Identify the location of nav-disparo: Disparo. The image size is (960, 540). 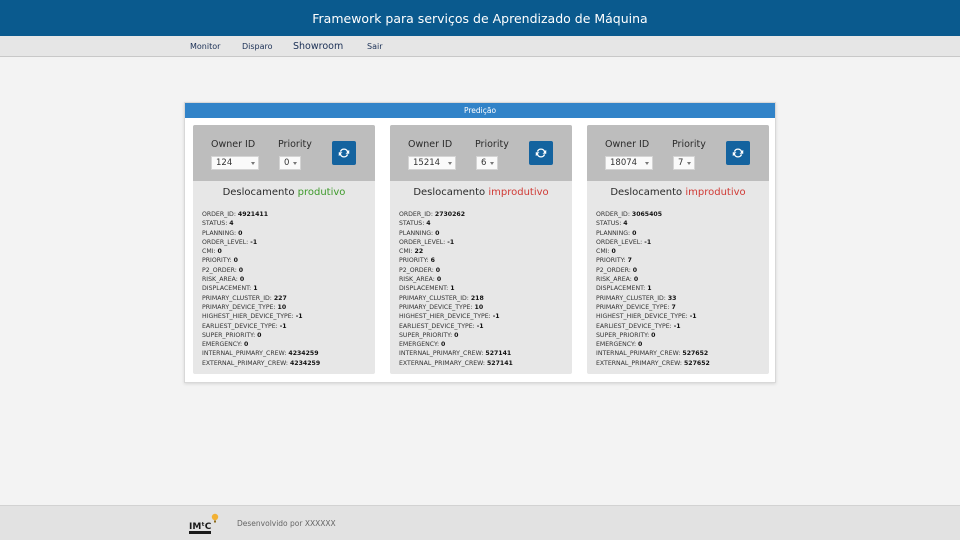
(257, 46).